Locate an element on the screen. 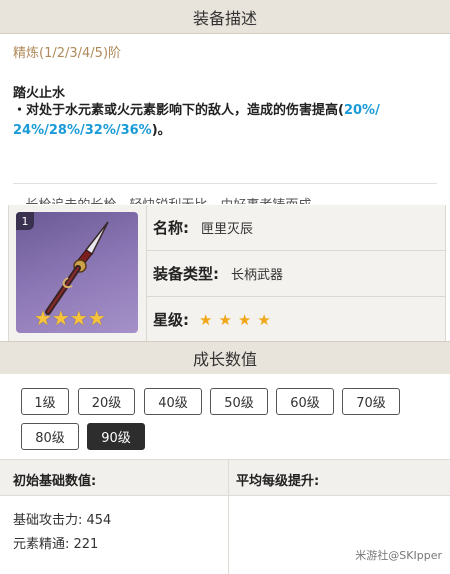  rarity-stars-icon: ★★★★ is located at coordinates (238, 319).